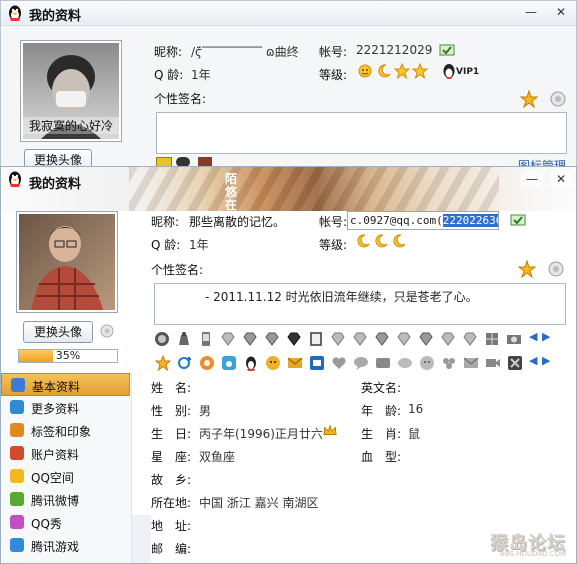 This screenshot has width=577, height=564. What do you see at coordinates (360, 304) in the screenshot?
I see `signature-box: - 2011.11.12 时光依旧流年继续，只是苍老了心。` at bounding box center [360, 304].